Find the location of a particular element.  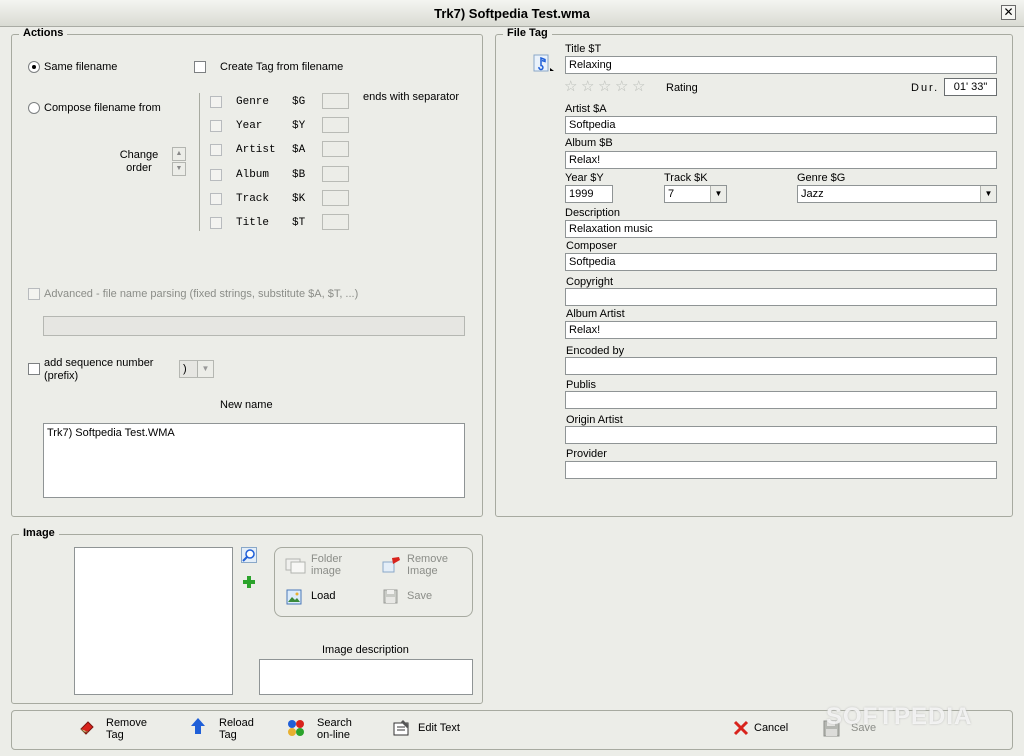

move-down-button: ▼ is located at coordinates (179, 169).